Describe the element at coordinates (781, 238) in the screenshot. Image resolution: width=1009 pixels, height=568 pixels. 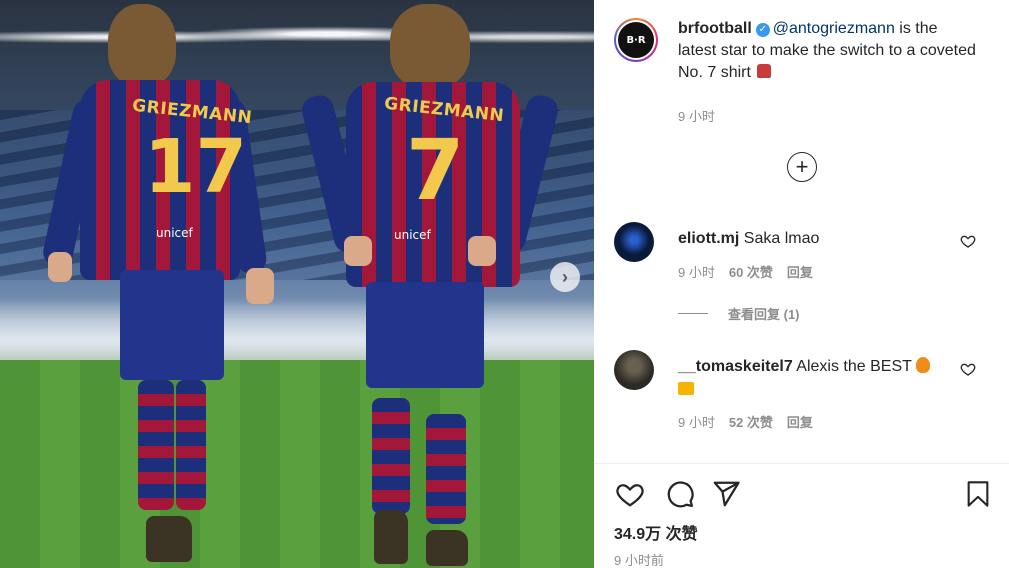
I see `comment-text: Saka lmao` at that location.